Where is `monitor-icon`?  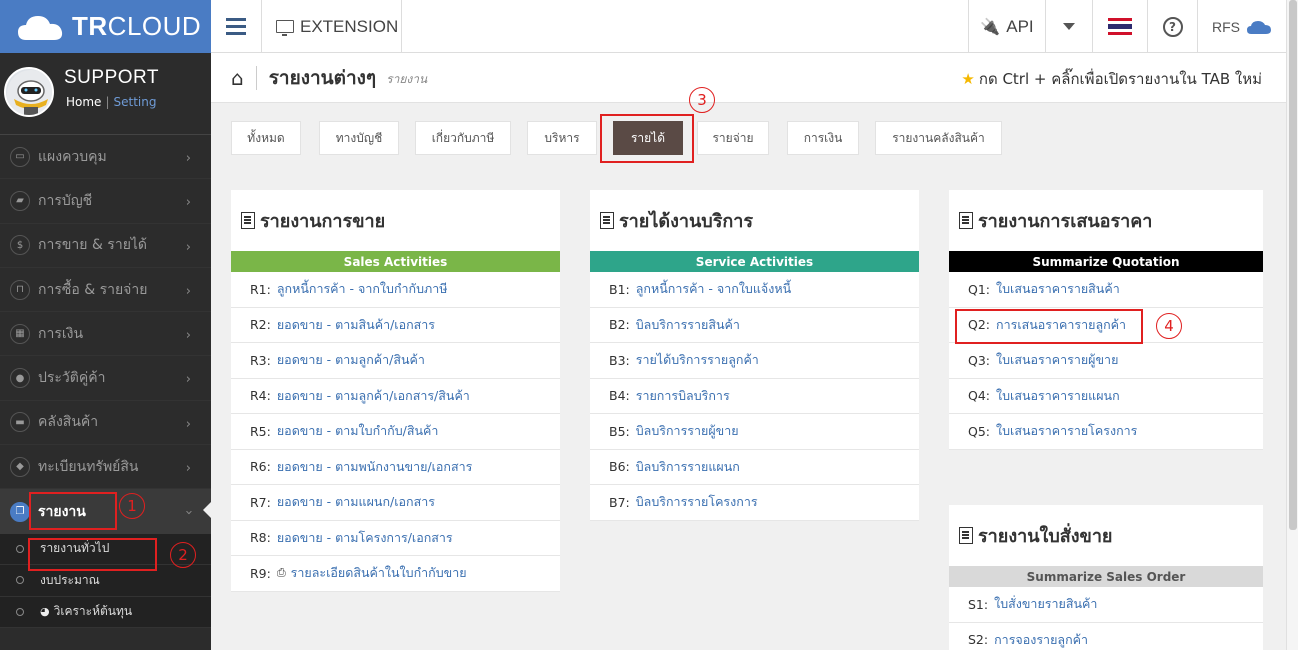 monitor-icon is located at coordinates (285, 28).